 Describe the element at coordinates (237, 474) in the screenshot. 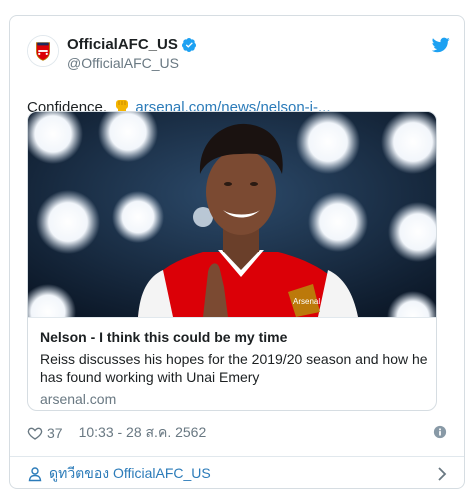

I see `view-profile-link: ดูทวีตของ OfficialAFC_US` at that location.